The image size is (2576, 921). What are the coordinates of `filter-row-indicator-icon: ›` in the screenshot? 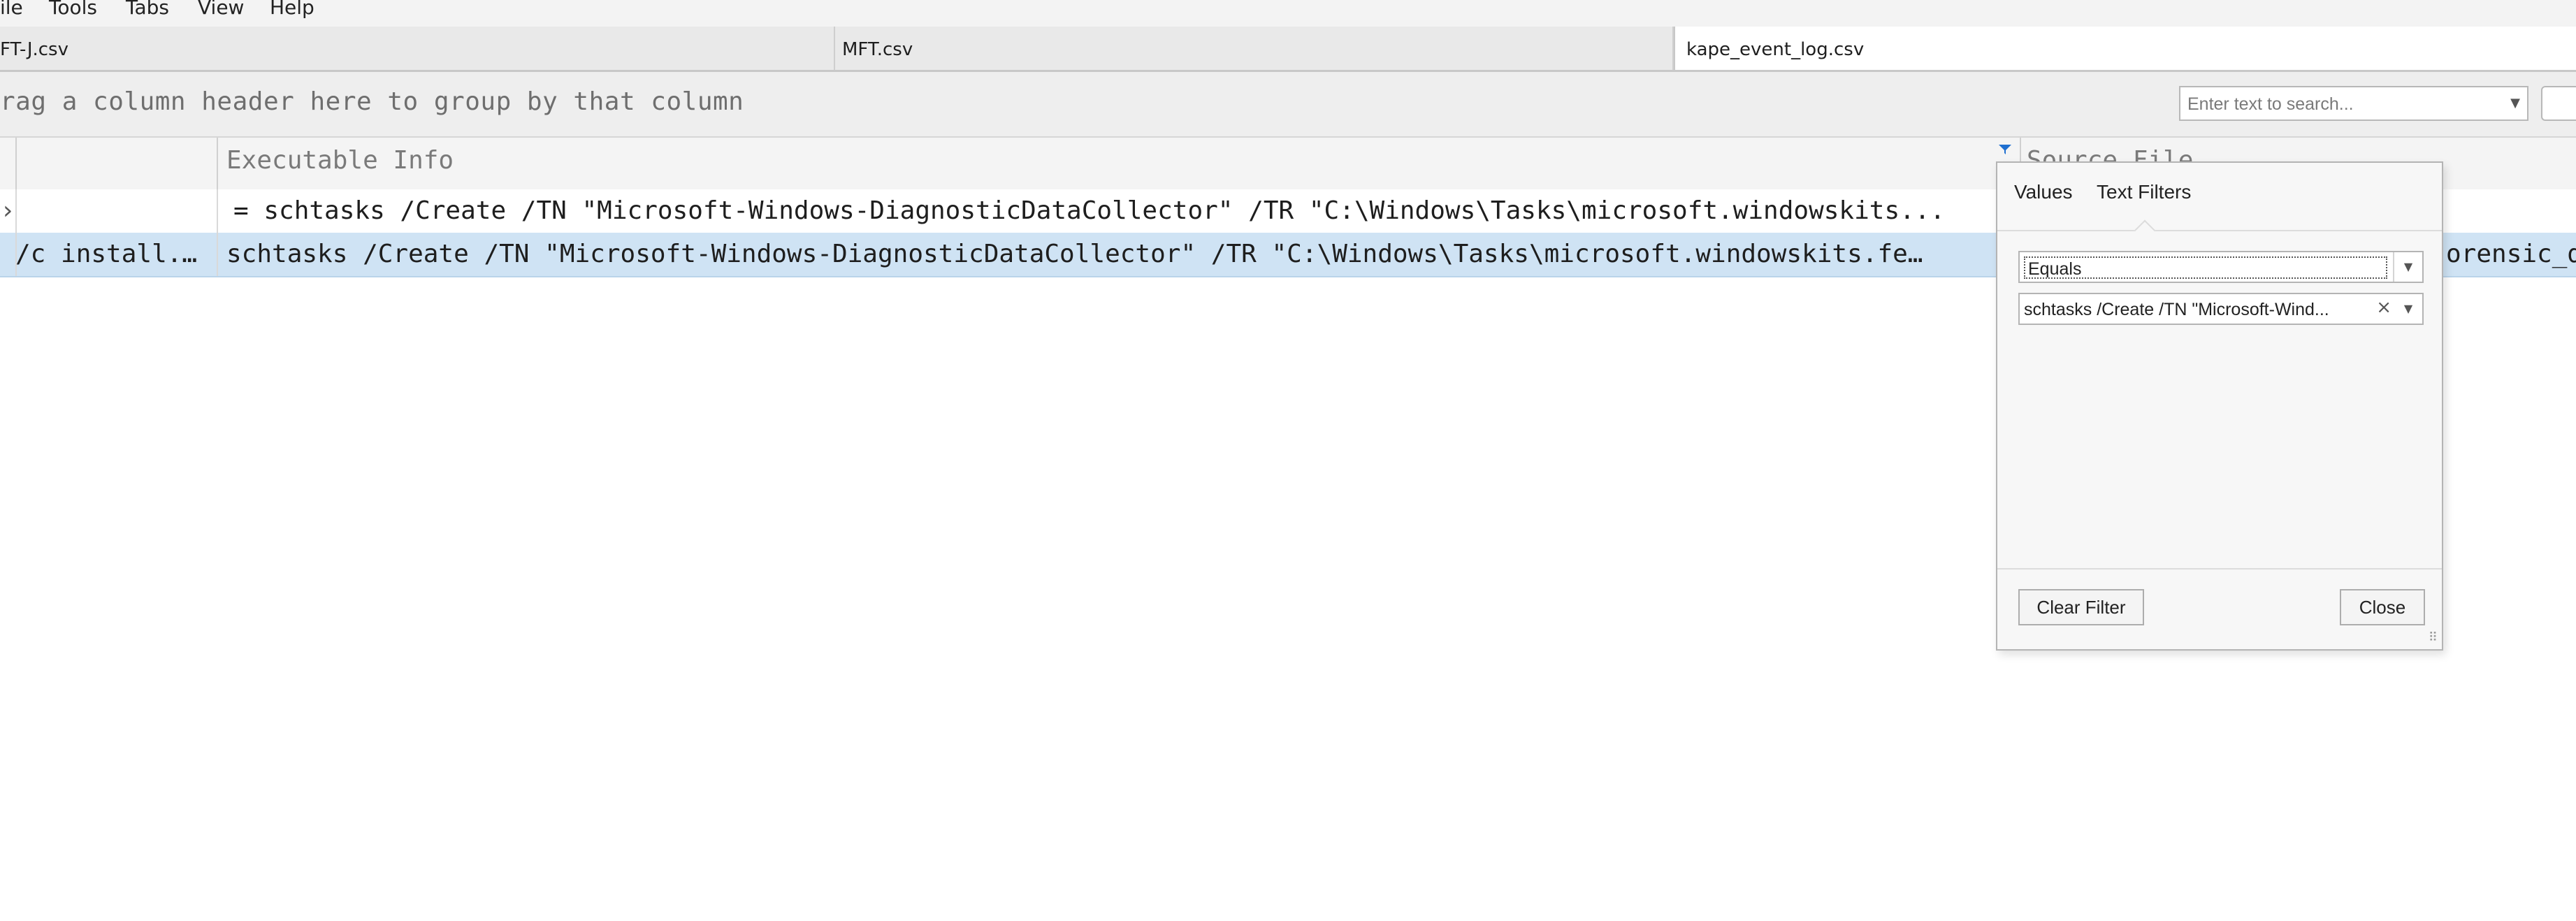 It's located at (7, 210).